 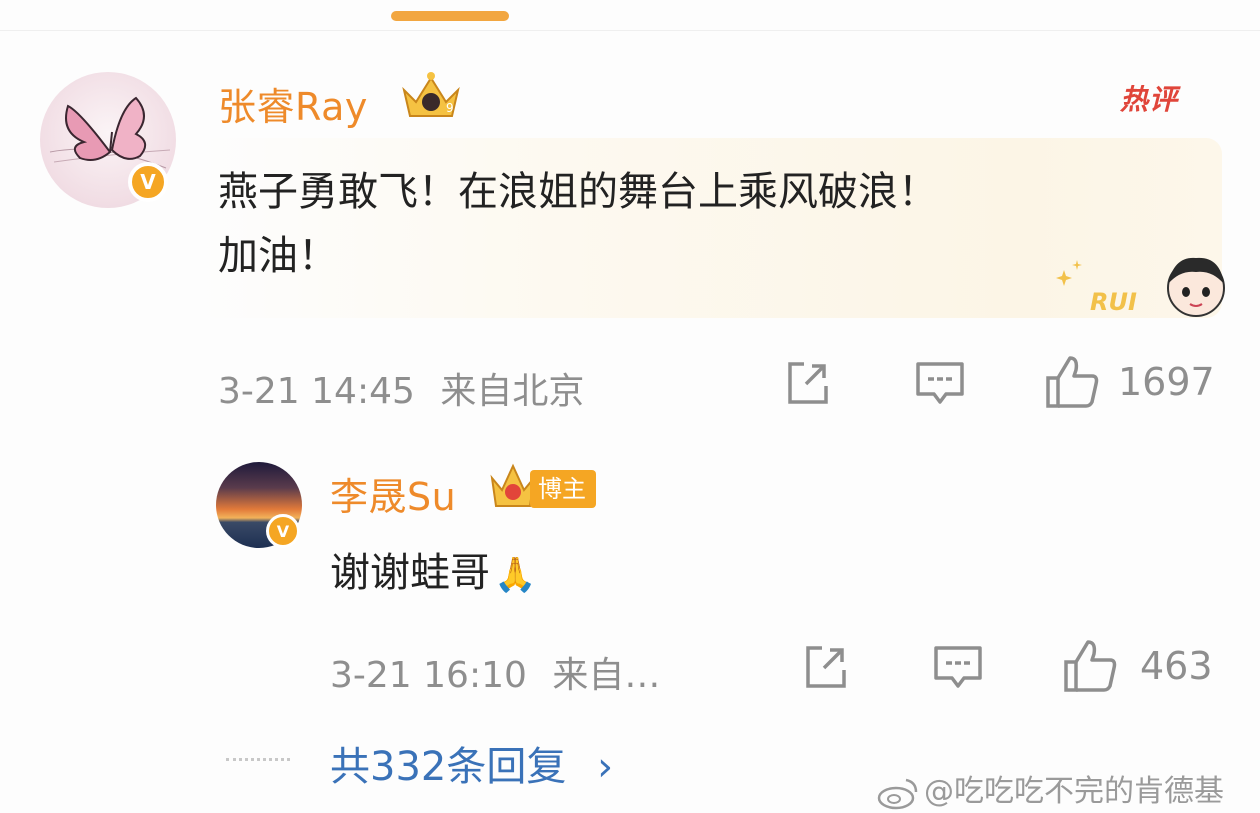 I want to click on watermark-text: @吃吃吃不完的肯德基, so click(x=1074, y=791).